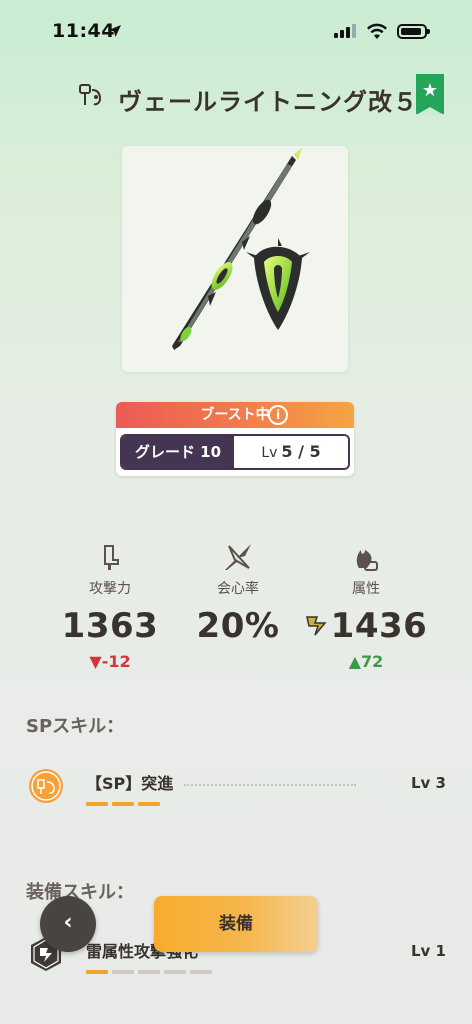  Describe the element at coordinates (110, 589) in the screenshot. I see `stat-label: 攻撃力` at that location.